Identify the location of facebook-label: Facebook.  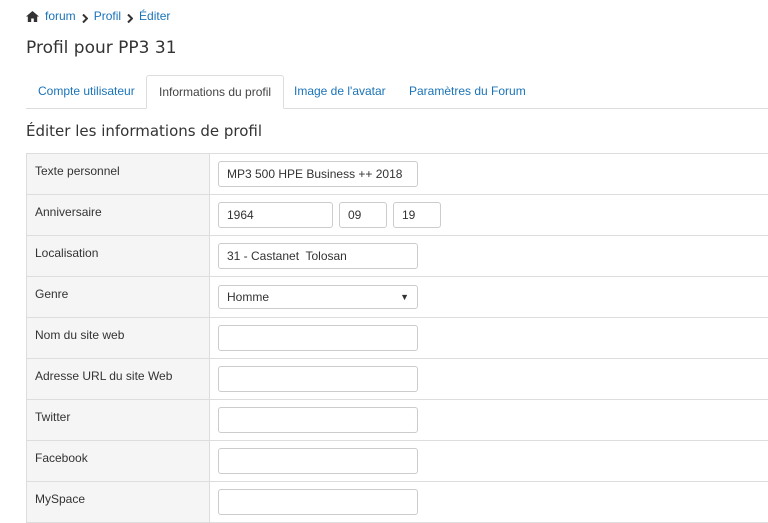
(118, 461).